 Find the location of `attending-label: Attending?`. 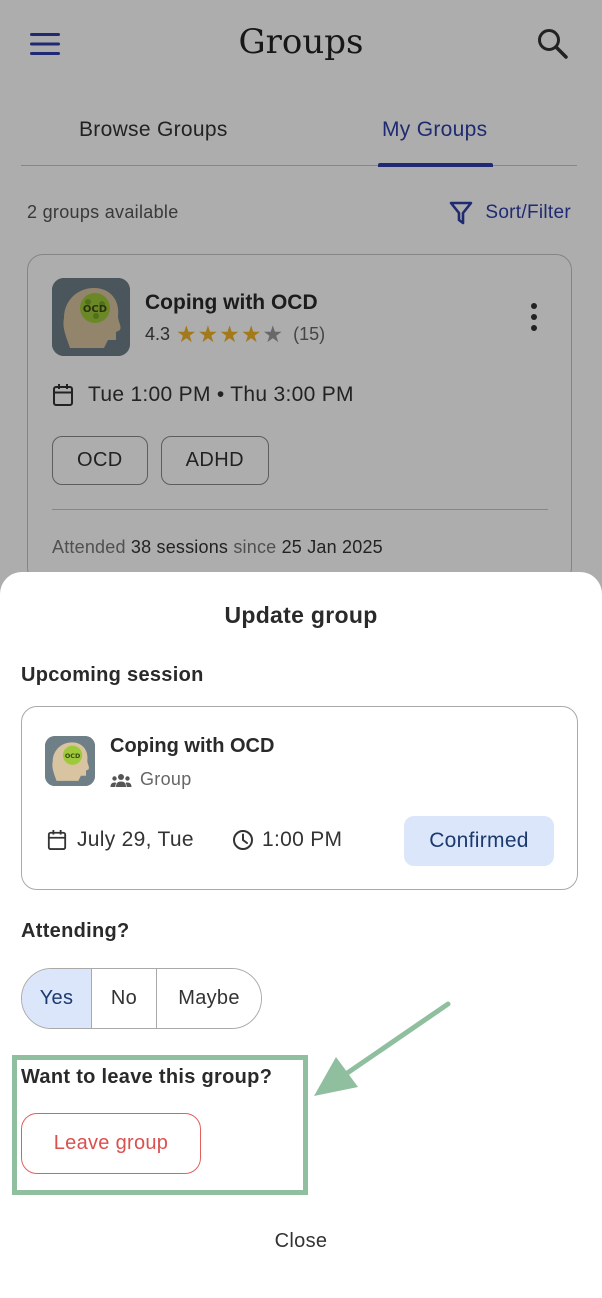

attending-label: Attending? is located at coordinates (75, 931).